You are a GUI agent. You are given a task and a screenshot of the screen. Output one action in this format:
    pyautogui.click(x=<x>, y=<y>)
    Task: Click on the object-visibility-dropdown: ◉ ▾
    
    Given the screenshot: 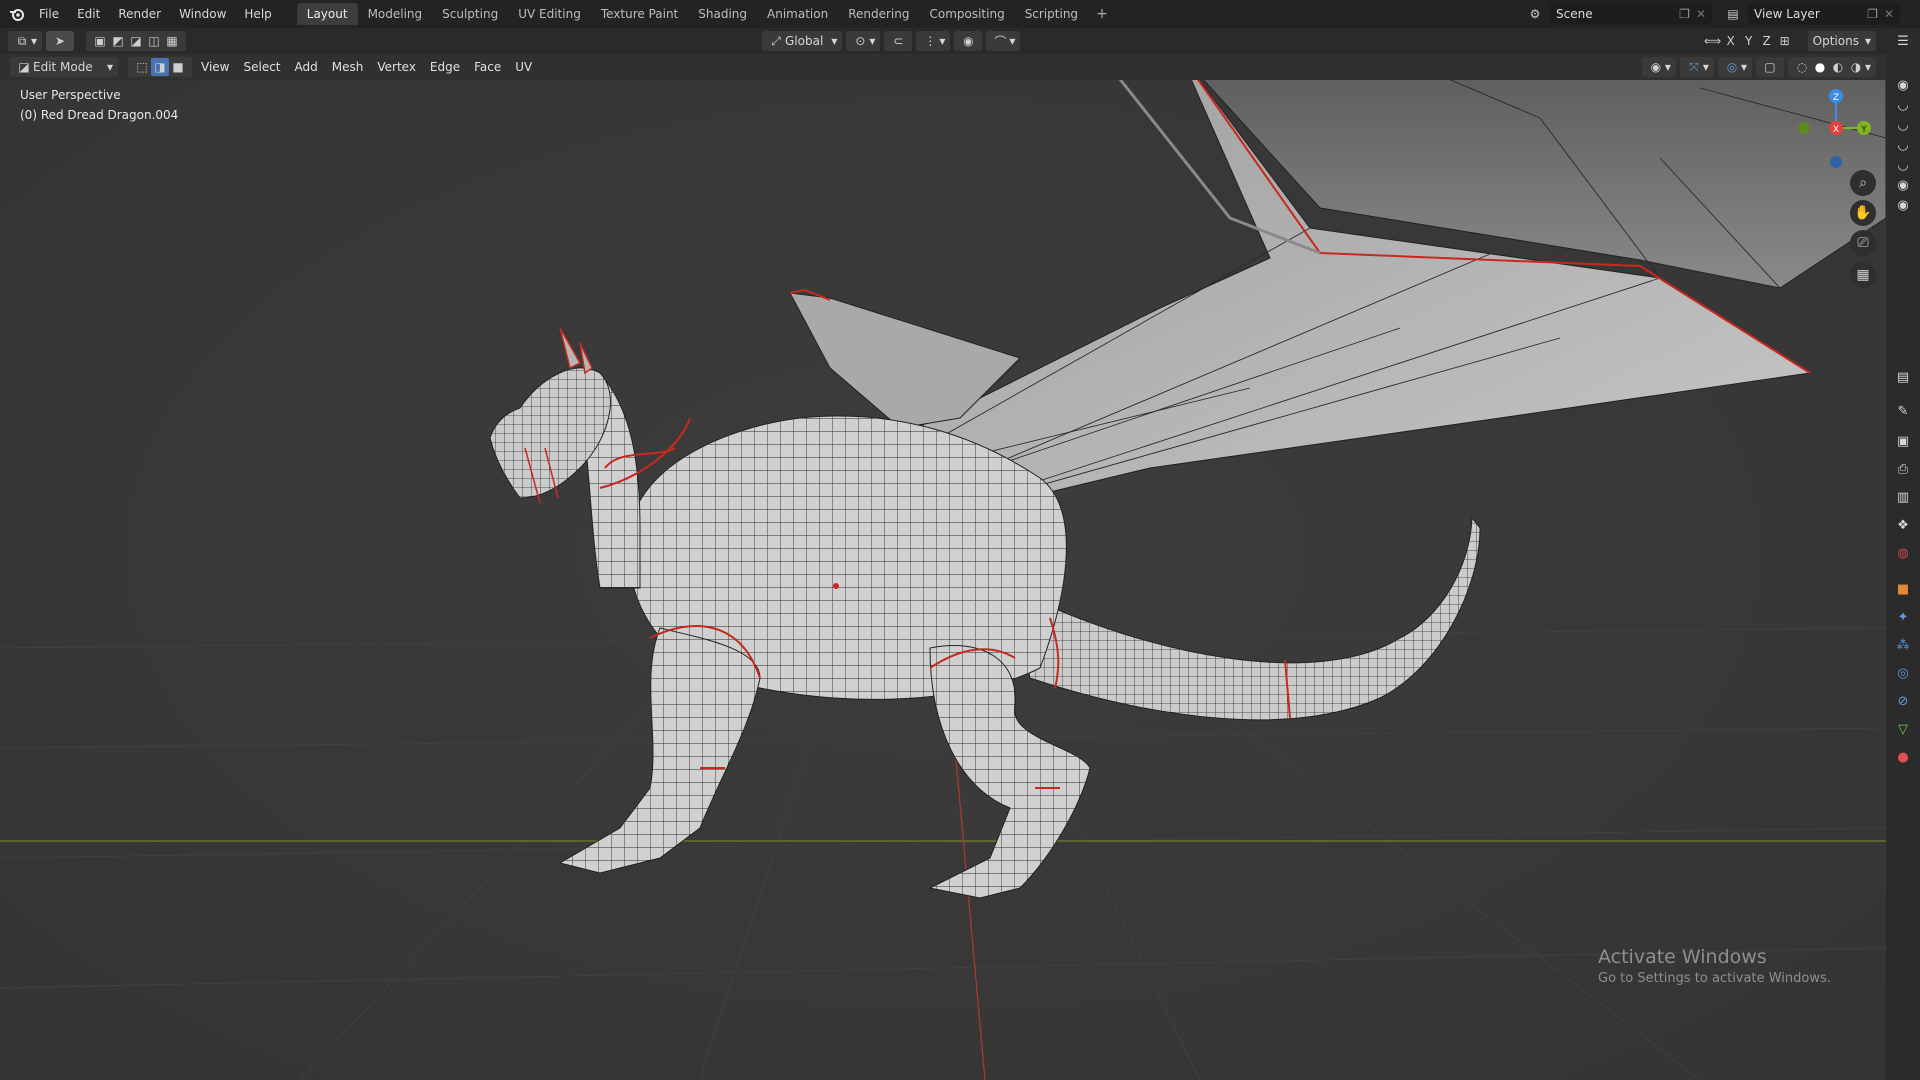 What is the action you would take?
    pyautogui.click(x=1658, y=67)
    